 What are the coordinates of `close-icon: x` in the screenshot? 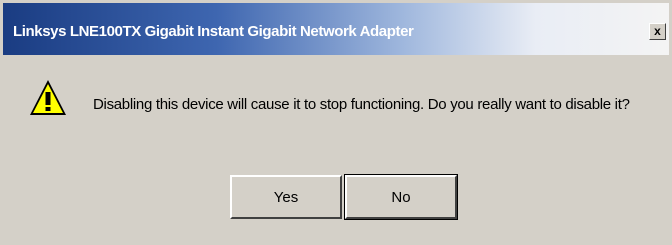 It's located at (657, 31).